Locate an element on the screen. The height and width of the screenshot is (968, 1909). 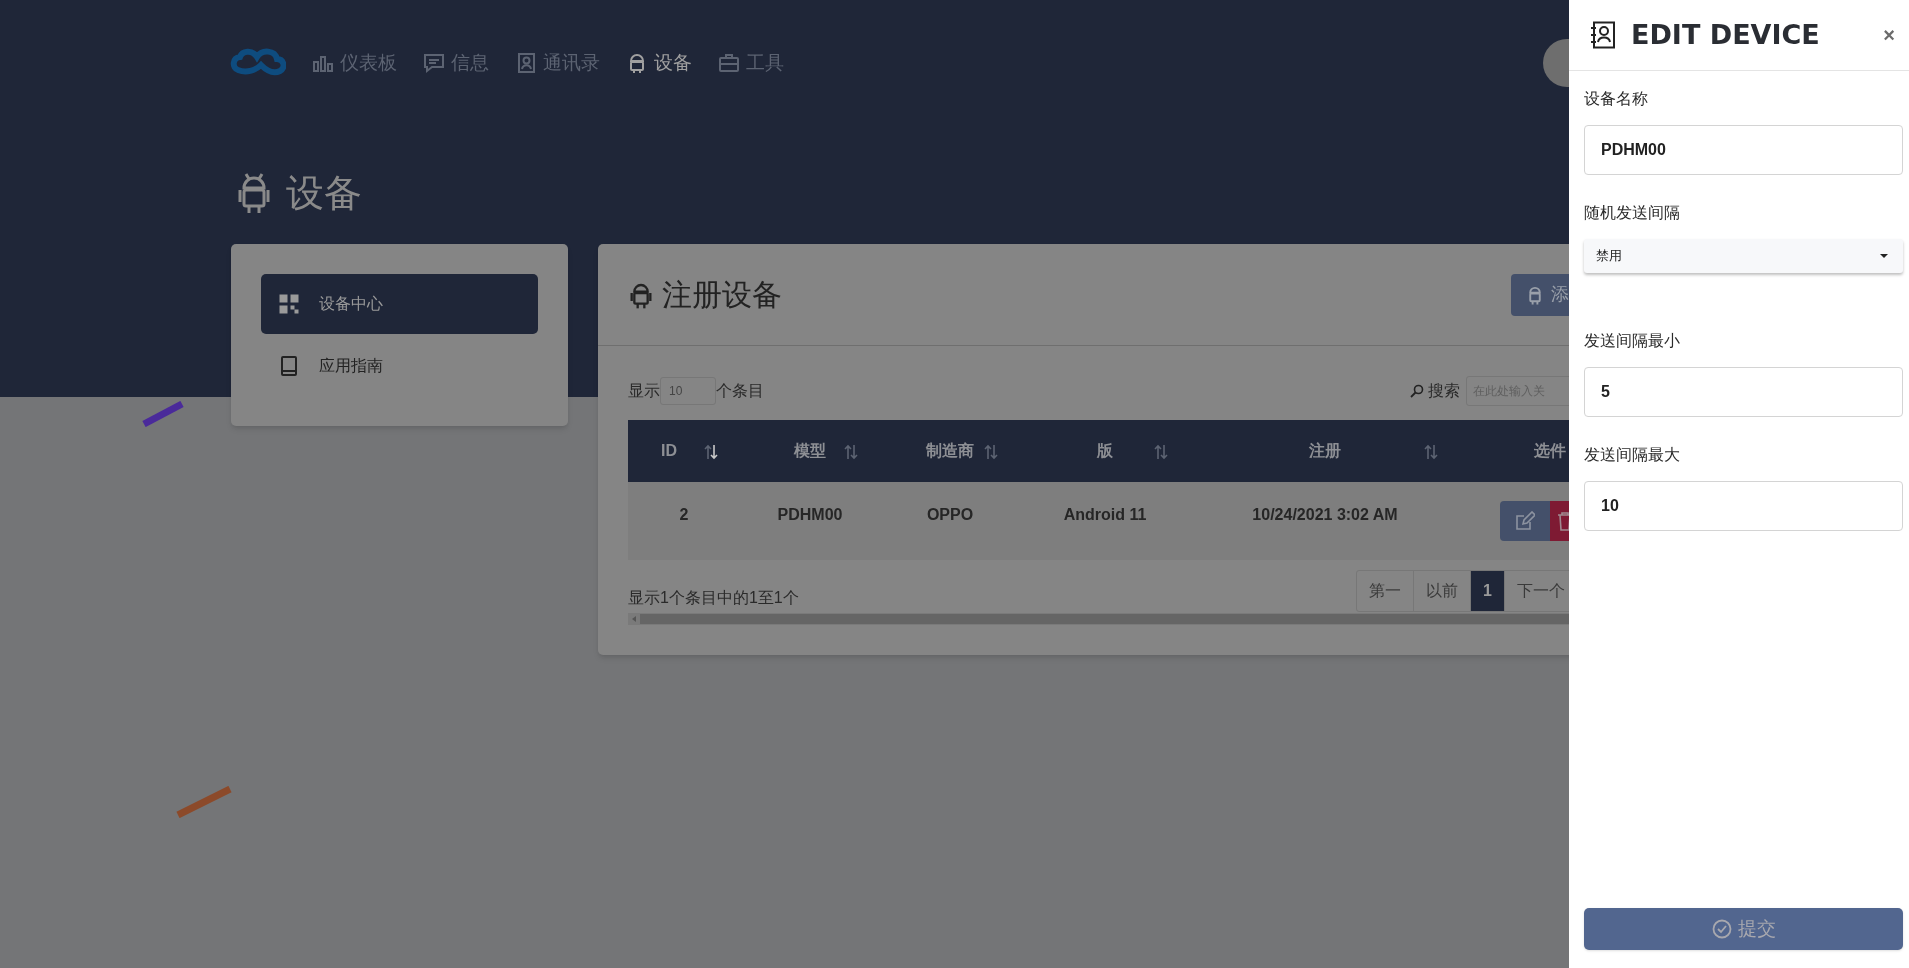
select-field: 禁用 is located at coordinates (1743, 256).